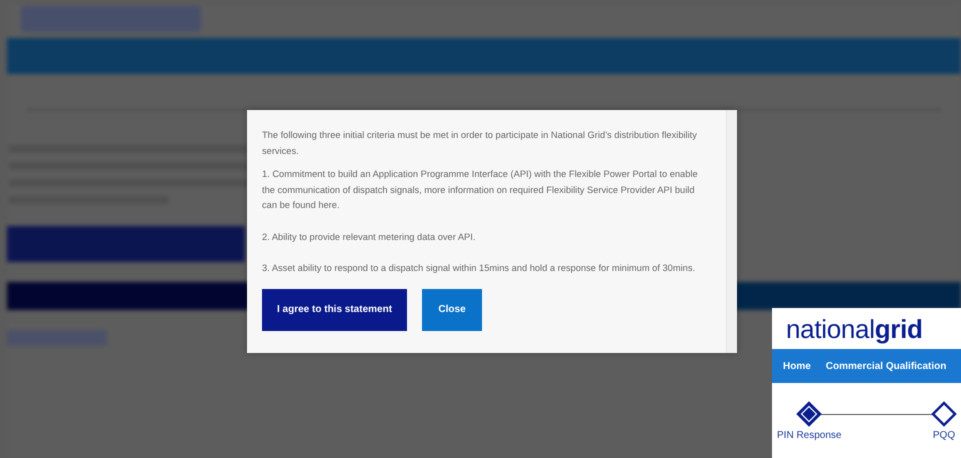 The height and width of the screenshot is (458, 961). I want to click on nav-link: Home, so click(797, 366).